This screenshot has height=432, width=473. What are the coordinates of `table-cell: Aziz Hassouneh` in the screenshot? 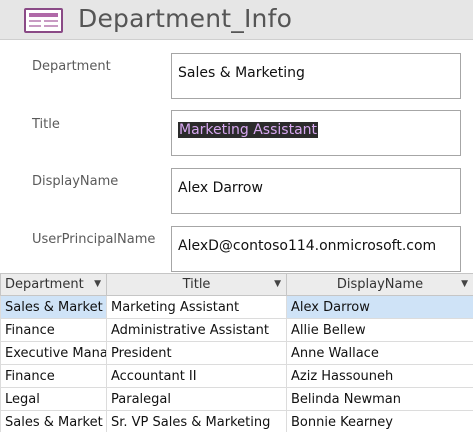 It's located at (379, 376).